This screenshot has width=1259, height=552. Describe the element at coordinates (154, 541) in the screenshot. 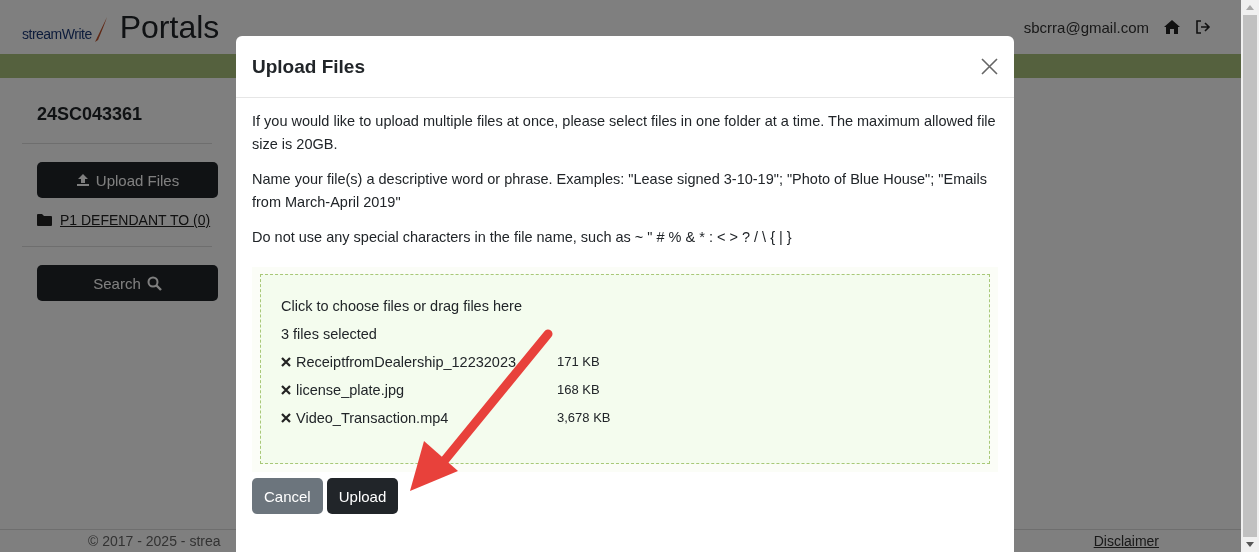

I see `copyright-text: © 2017 - 2025 - strea` at that location.